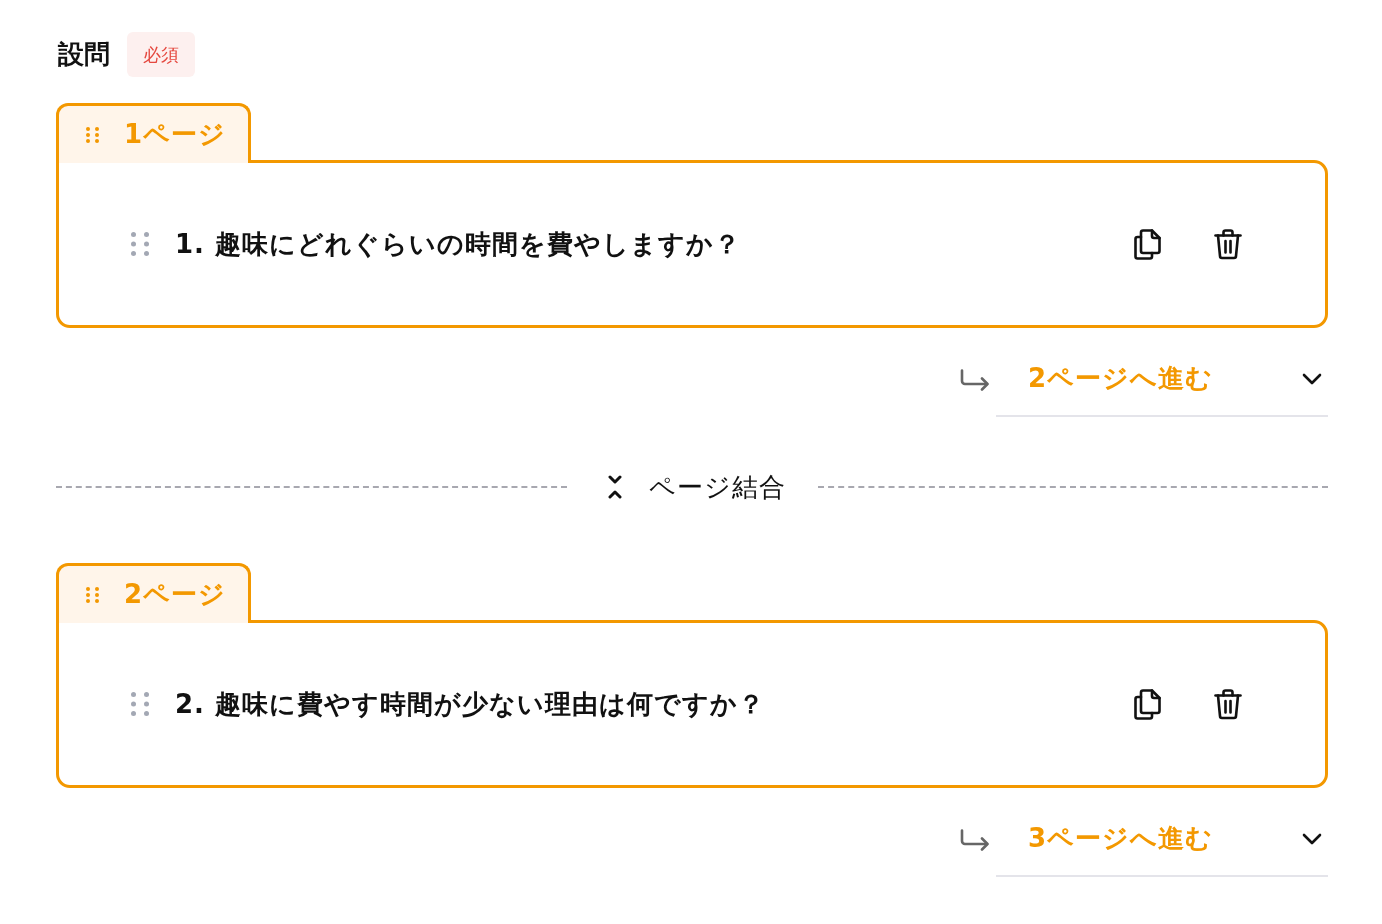 The image size is (1382, 924). Describe the element at coordinates (175, 594) in the screenshot. I see `page-label: 2ページ` at that location.